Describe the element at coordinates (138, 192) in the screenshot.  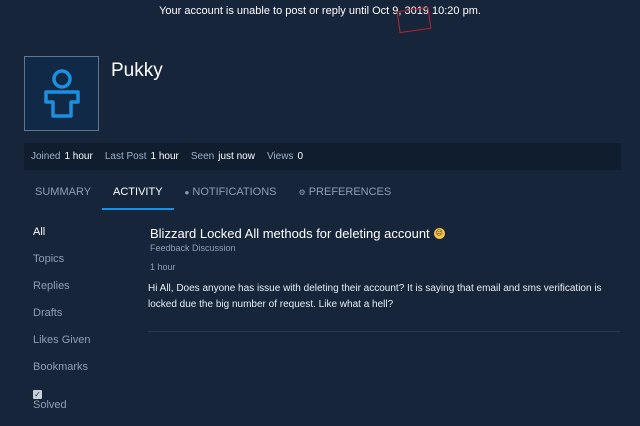
I see `tab-label: ACTIVITY` at that location.